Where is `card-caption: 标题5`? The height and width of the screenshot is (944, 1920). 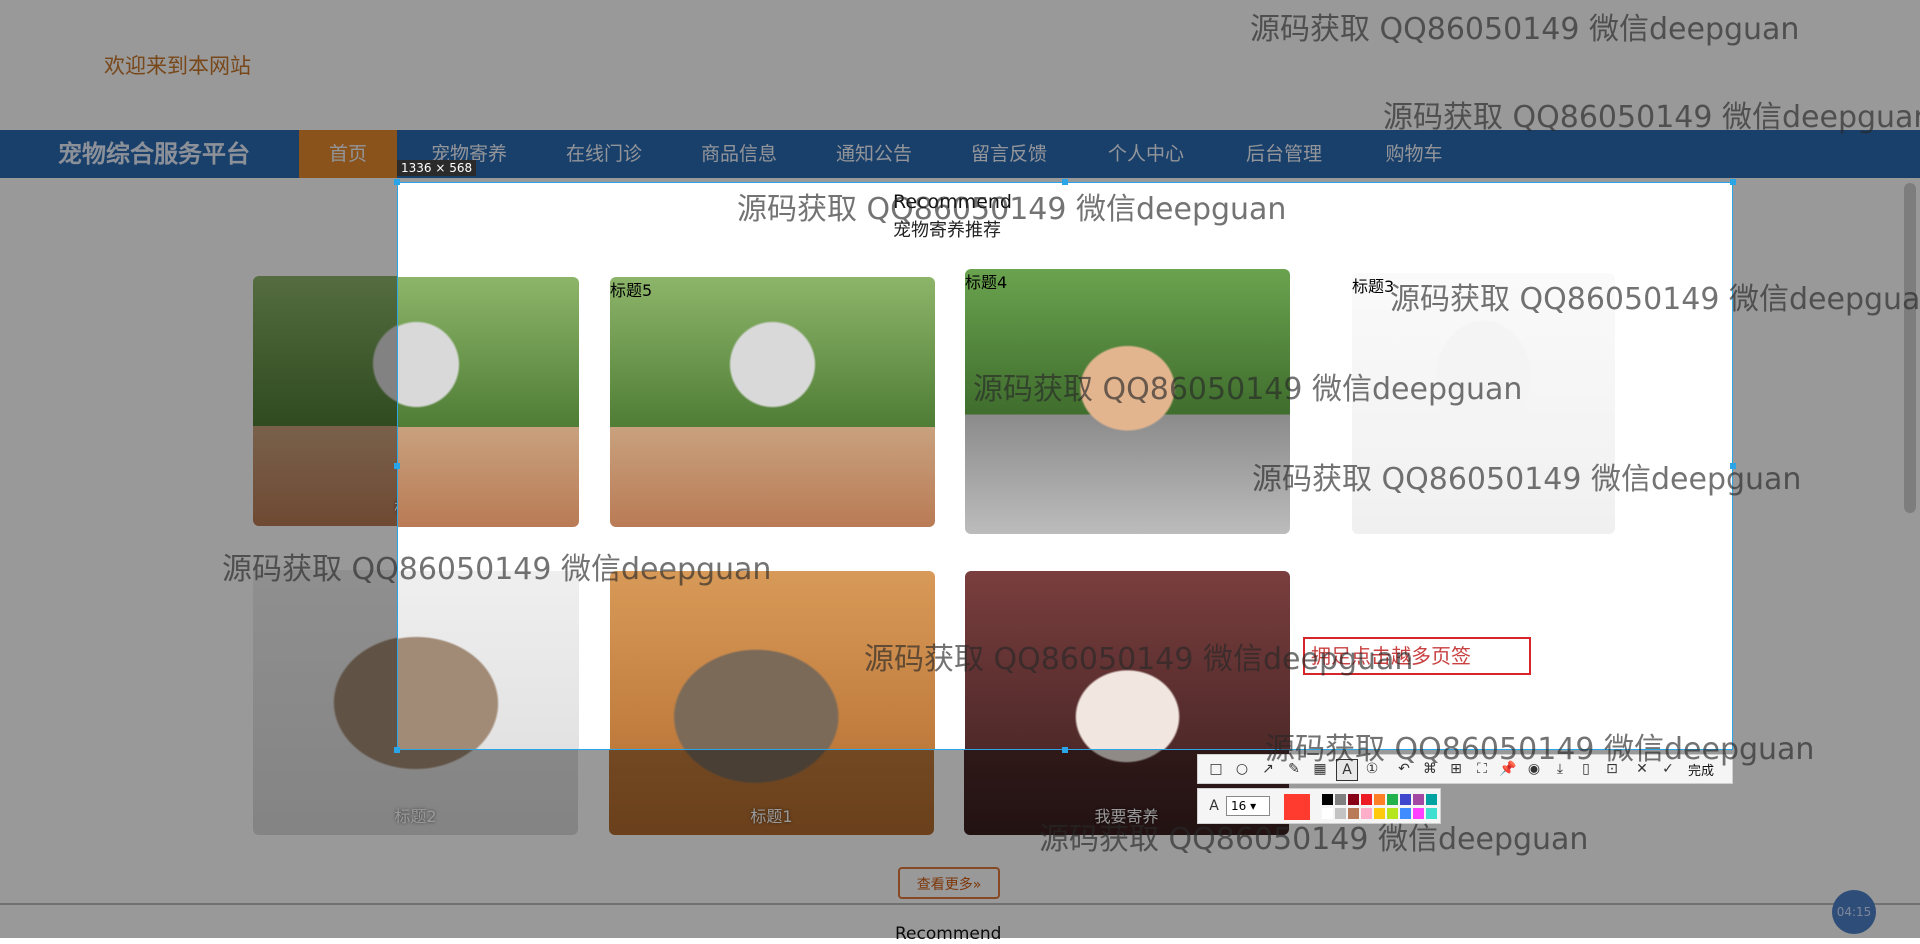
card-caption: 标题5 is located at coordinates (631, 290).